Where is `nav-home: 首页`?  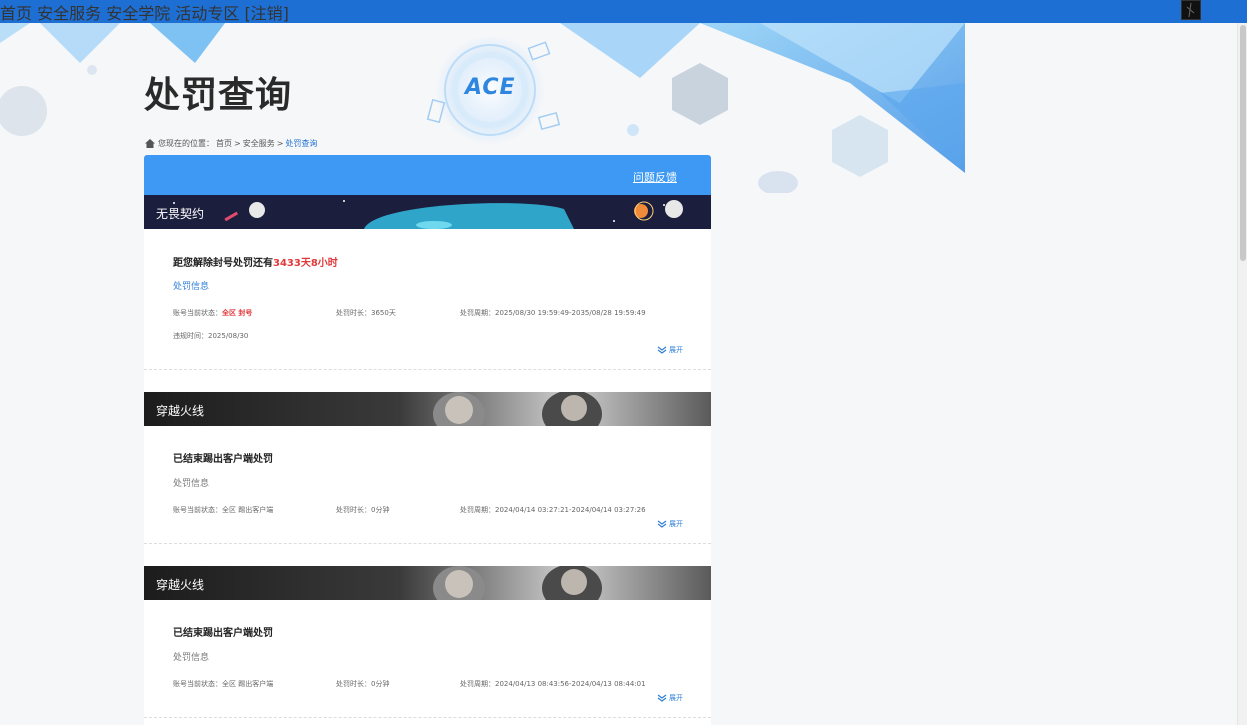 nav-home: 首页 is located at coordinates (16, 13).